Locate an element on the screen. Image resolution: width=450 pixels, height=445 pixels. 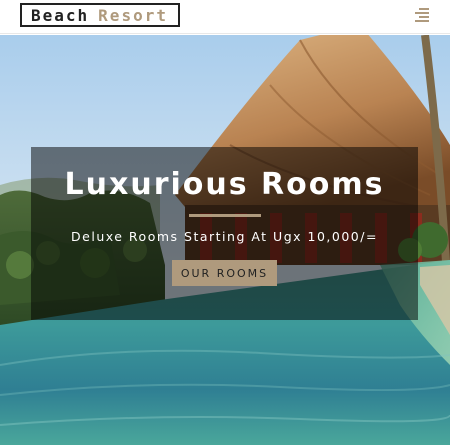
logo-word-beach: Beach is located at coordinates (60, 15).